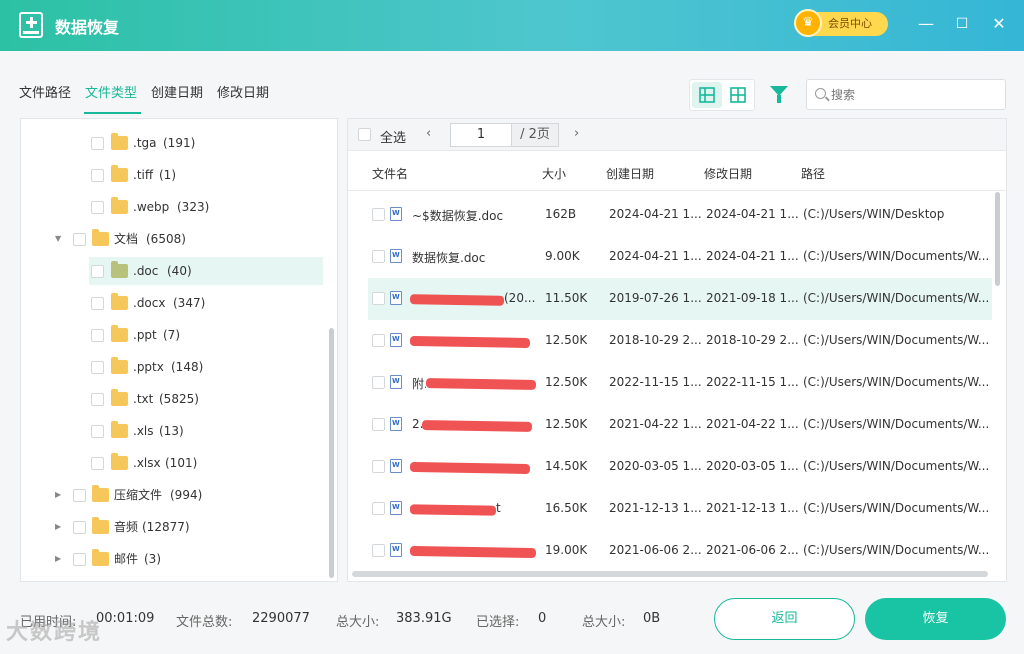 The width and height of the screenshot is (1024, 654). Describe the element at coordinates (935, 619) in the screenshot. I see `restore-button: 恢复` at that location.